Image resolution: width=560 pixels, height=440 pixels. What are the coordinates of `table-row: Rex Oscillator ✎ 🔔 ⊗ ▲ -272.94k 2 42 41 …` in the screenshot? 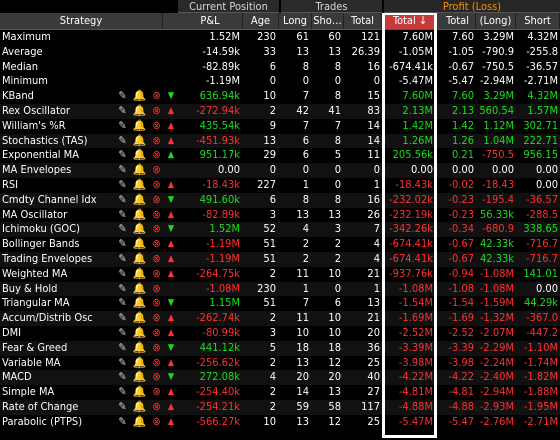 It's located at (280, 111).